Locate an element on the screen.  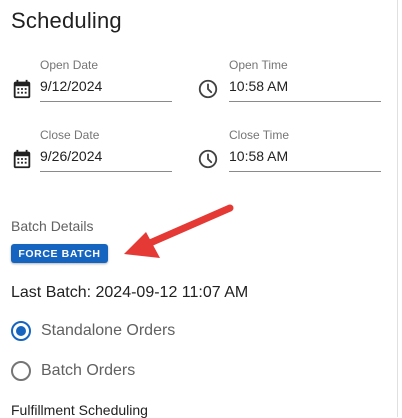
force-batch-button: FORCE BATCH is located at coordinates (59, 253).